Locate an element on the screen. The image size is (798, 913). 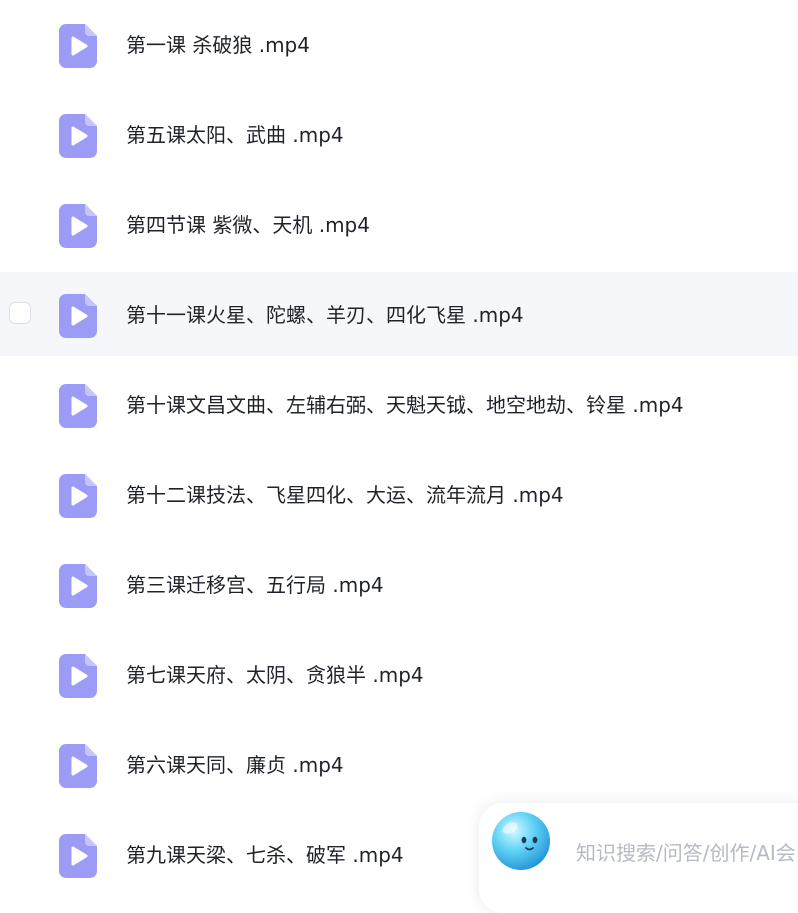
file-name: 第七课天府、太阴、贪狼半 .mp4 is located at coordinates (275, 675).